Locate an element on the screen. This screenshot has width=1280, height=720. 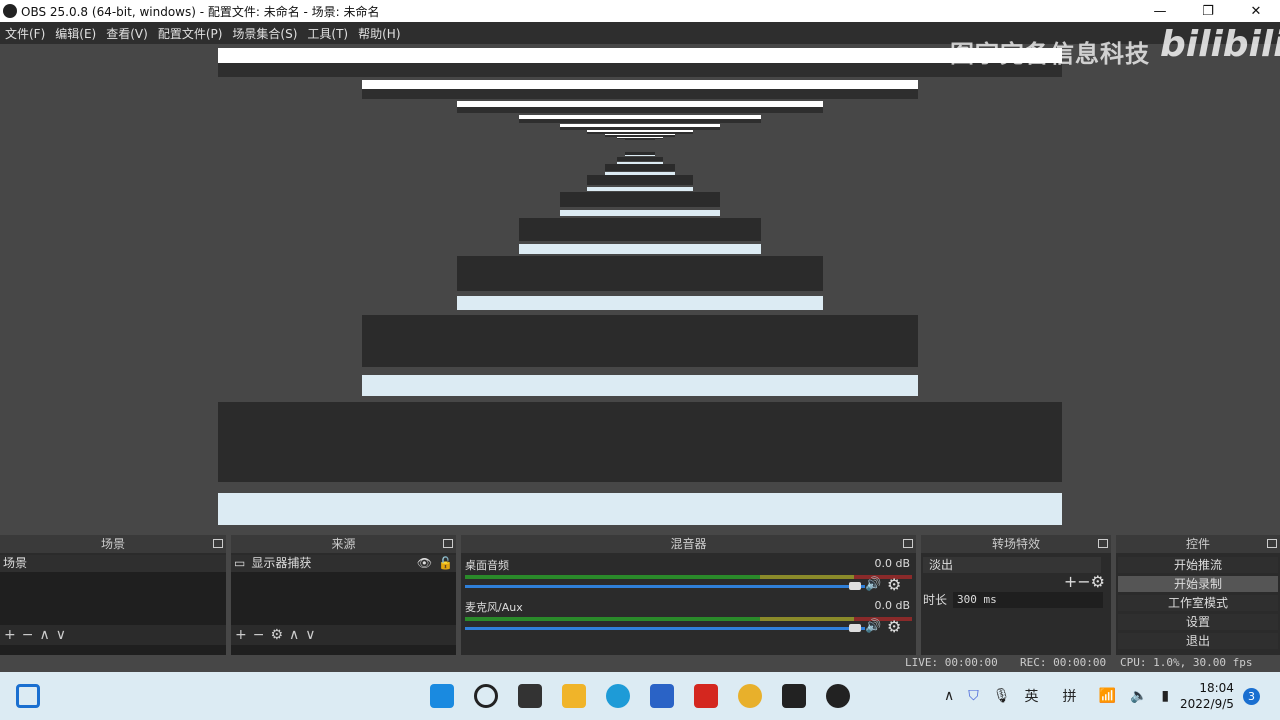
obs-taskbar-icon is located at coordinates (838, 696).